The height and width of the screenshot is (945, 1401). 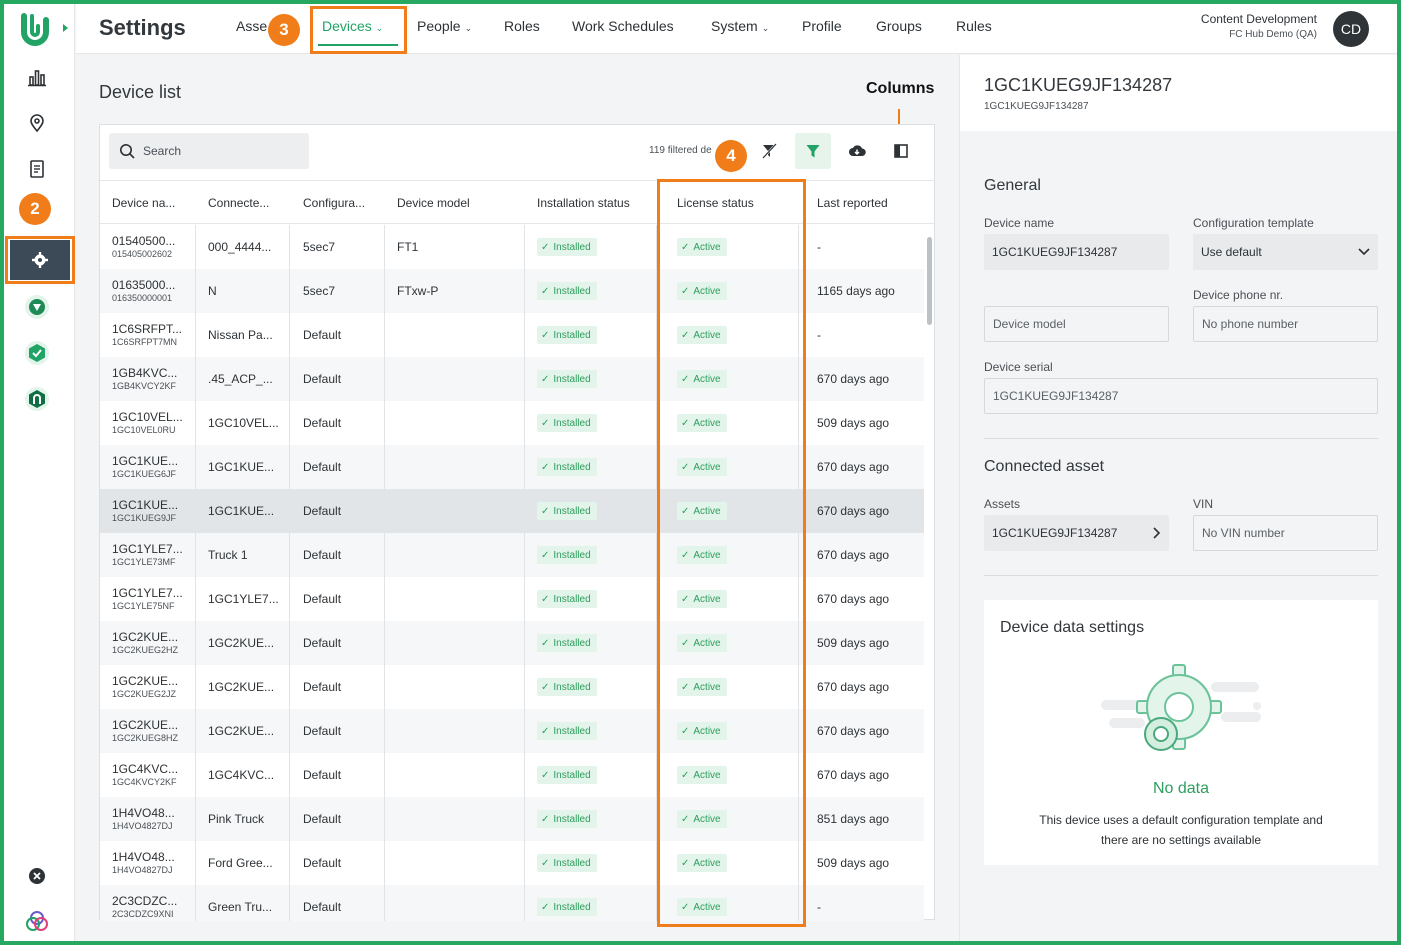 I want to click on table-scrollbar, so click(x=930, y=572).